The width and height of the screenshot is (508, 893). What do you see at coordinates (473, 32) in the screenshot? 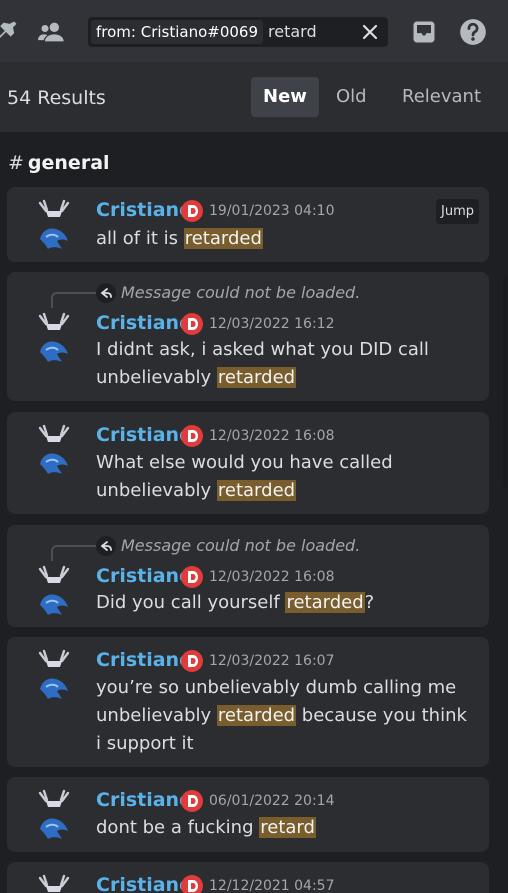
I see `help-icon` at bounding box center [473, 32].